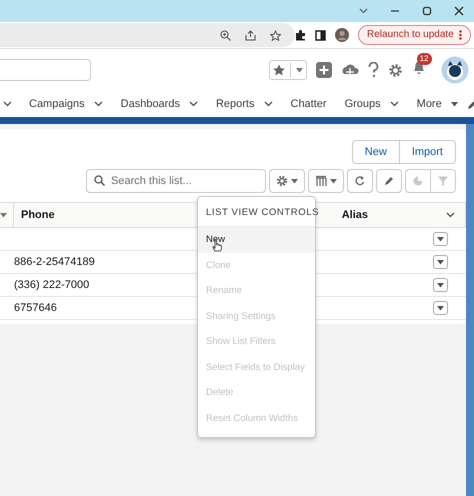 The image size is (474, 496). Describe the element at coordinates (226, 35) in the screenshot. I see `zoom-icon` at that location.